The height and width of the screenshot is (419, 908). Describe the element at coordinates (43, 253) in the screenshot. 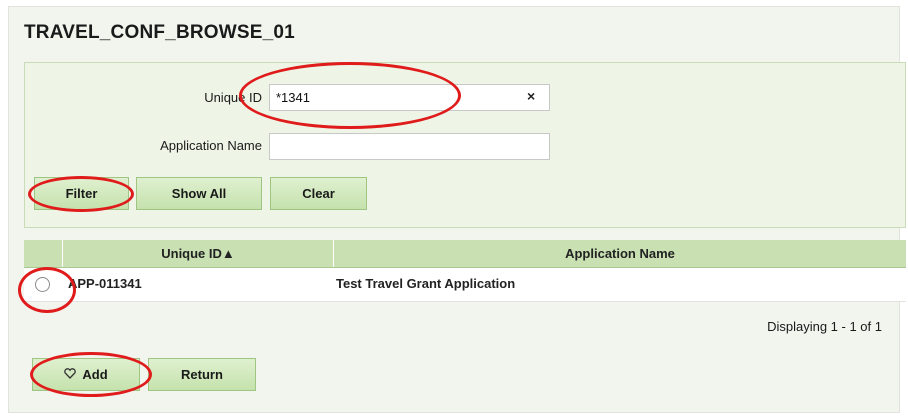

I see `select-column-header` at that location.